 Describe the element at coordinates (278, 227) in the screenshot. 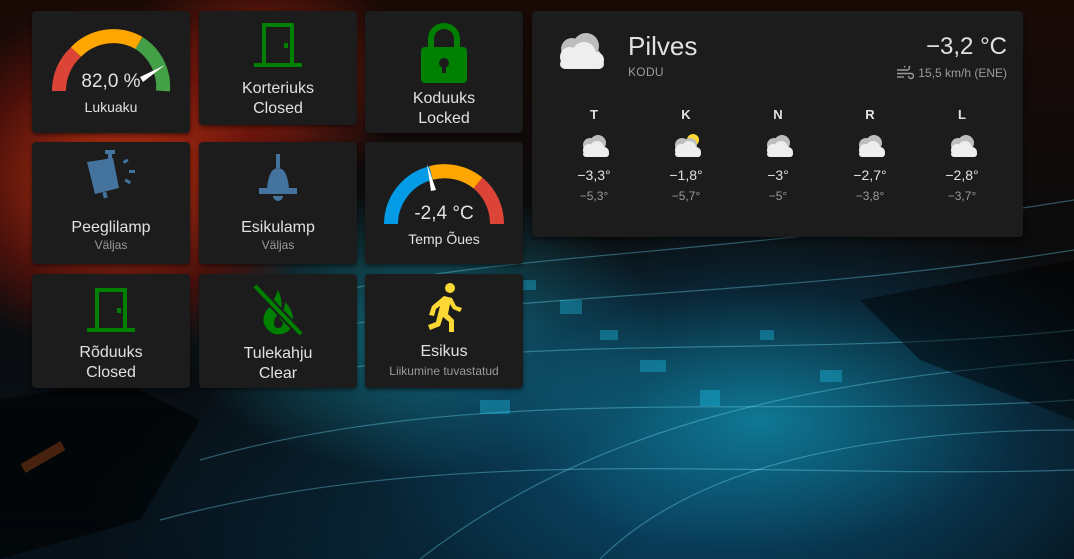

I see `tile-name: Esikulamp` at that location.